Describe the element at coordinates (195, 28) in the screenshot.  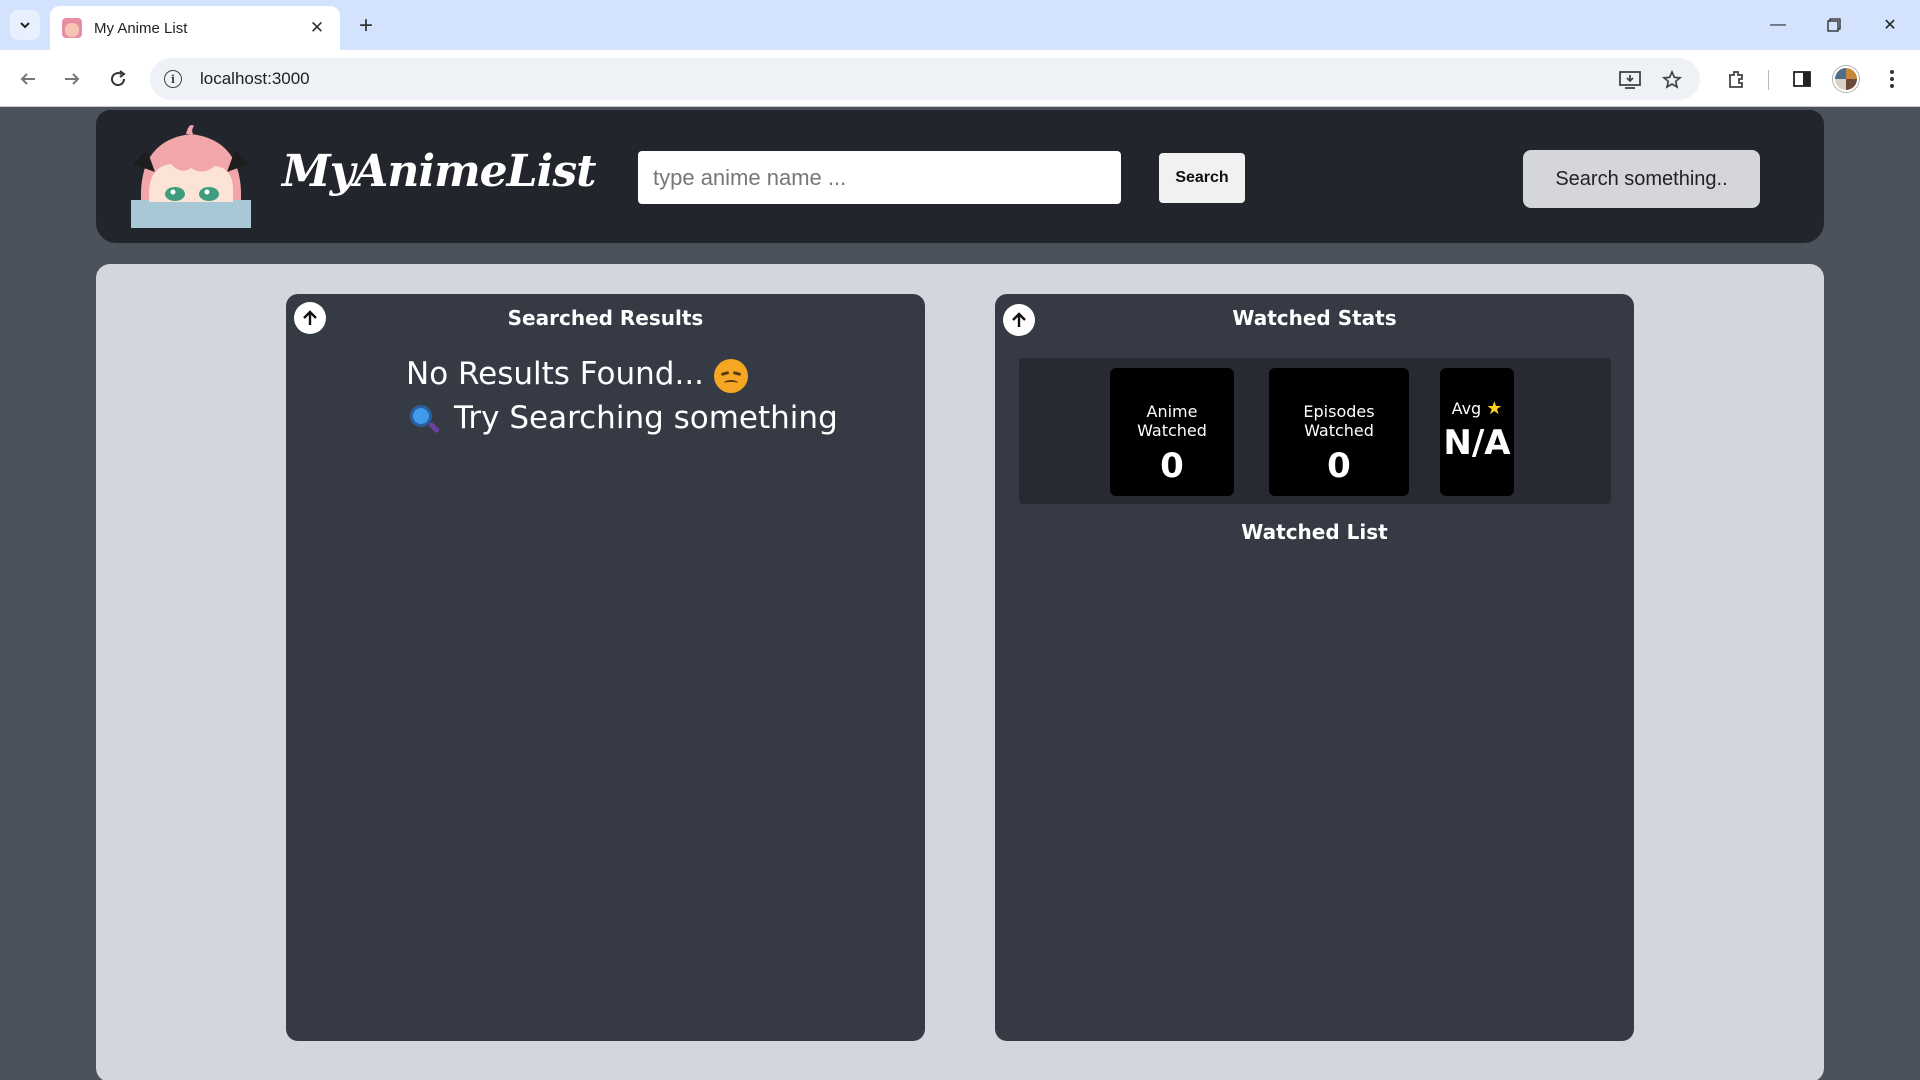
I see `browser-tab: My Anime List ✕` at that location.